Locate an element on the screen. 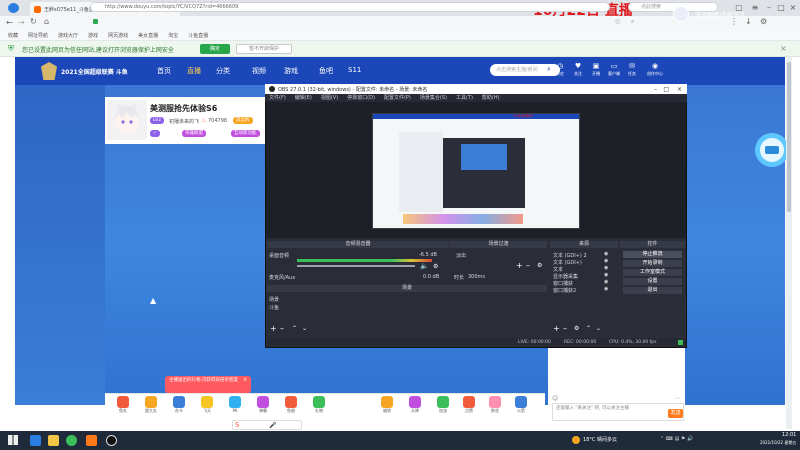 Image resolution: width=800 pixels, height=450 pixels. source-item: 显示器采集 is located at coordinates (565, 276).